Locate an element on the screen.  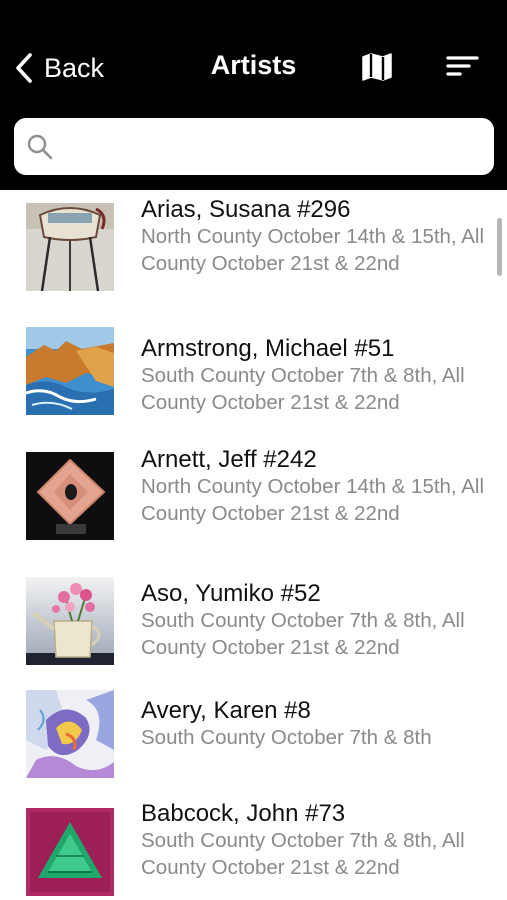
sort-icon is located at coordinates (462, 66).